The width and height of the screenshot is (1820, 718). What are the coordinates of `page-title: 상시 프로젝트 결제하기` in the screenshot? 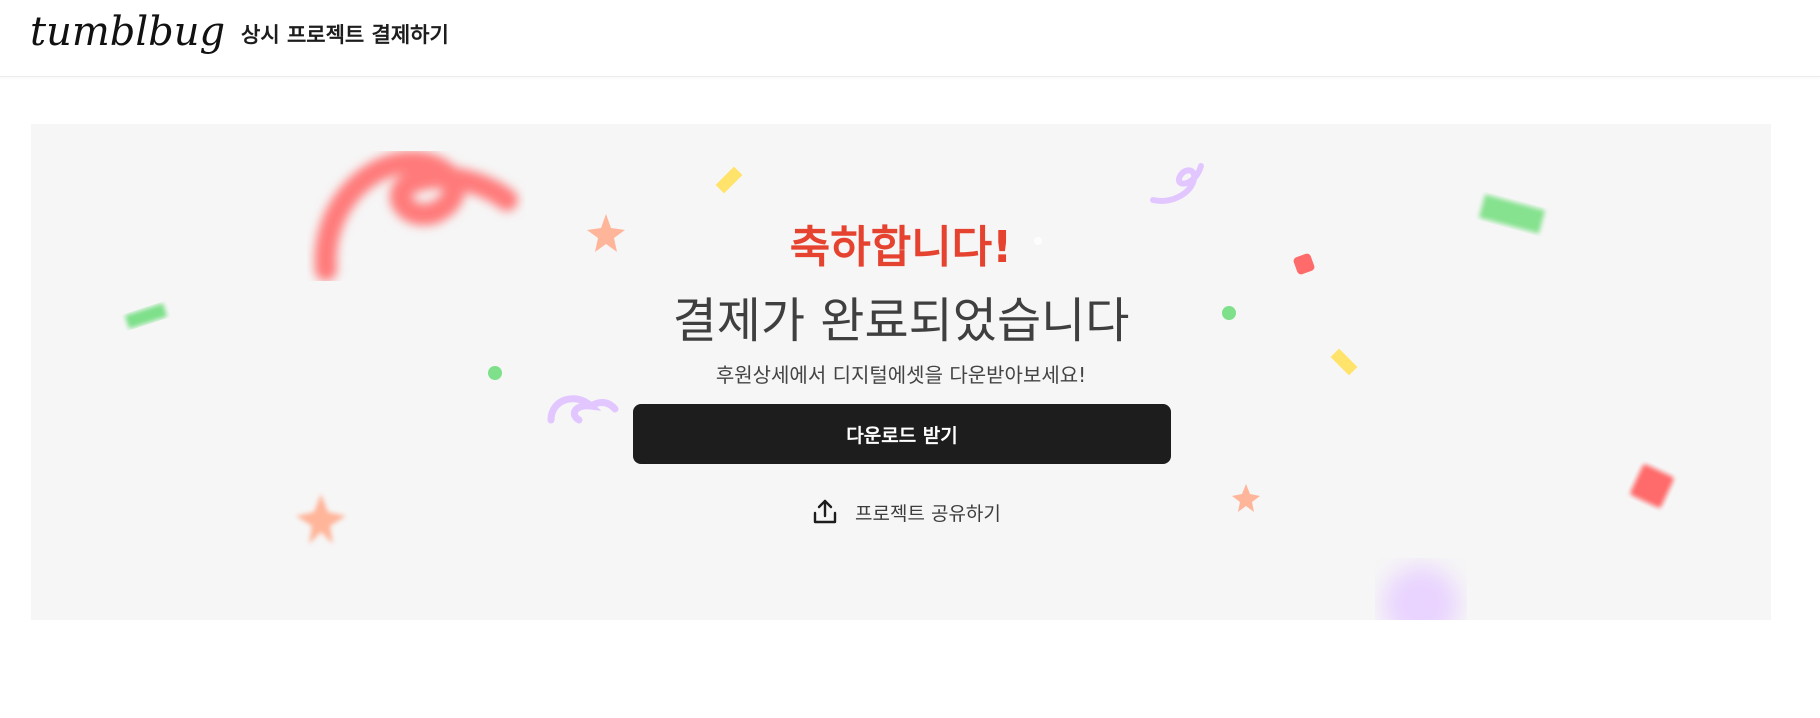 It's located at (345, 35).